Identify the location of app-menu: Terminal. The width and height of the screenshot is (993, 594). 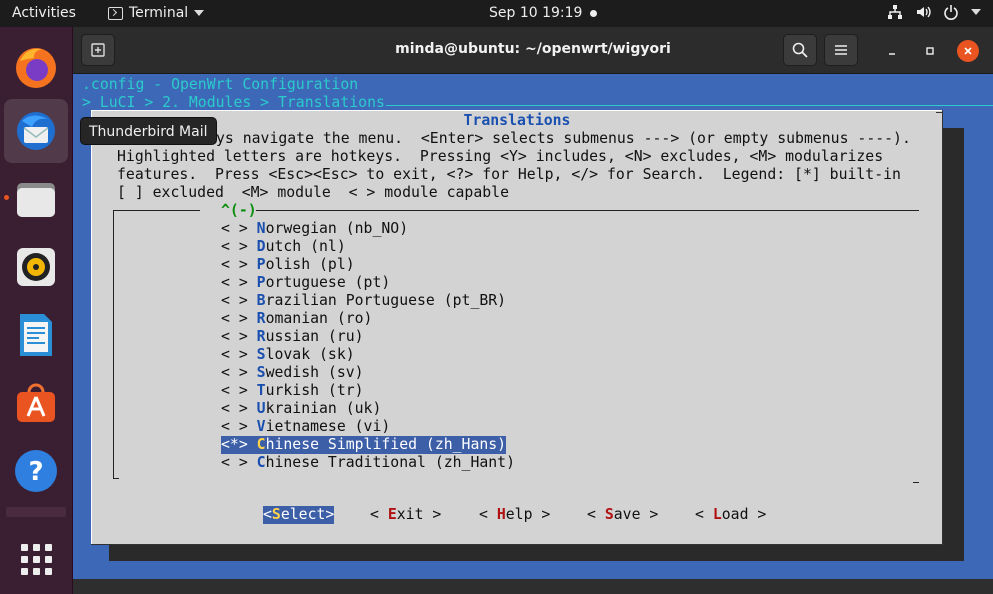
(156, 13).